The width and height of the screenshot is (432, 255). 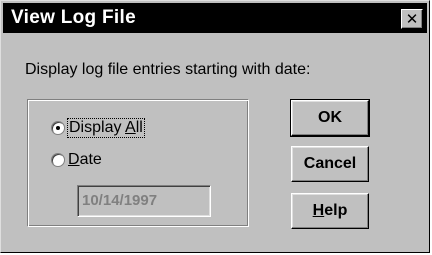 What do you see at coordinates (58, 160) in the screenshot?
I see `date-radio` at bounding box center [58, 160].